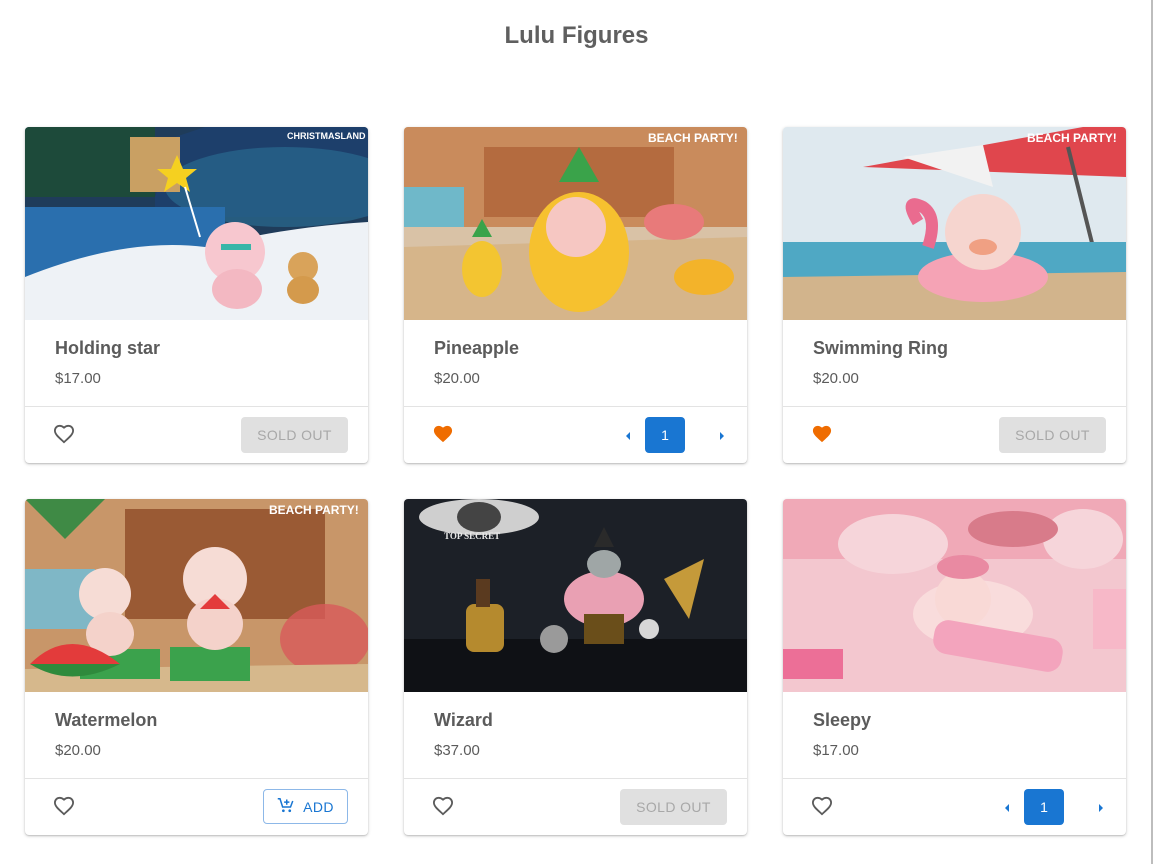 Image resolution: width=1153 pixels, height=864 pixels. Describe the element at coordinates (457, 750) in the screenshot. I see `product-price: $37.00` at that location.